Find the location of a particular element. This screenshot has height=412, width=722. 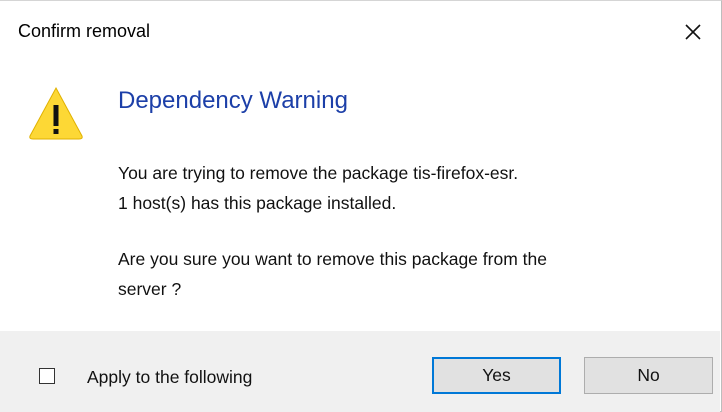

apply-to-following-checkbox is located at coordinates (47, 376).